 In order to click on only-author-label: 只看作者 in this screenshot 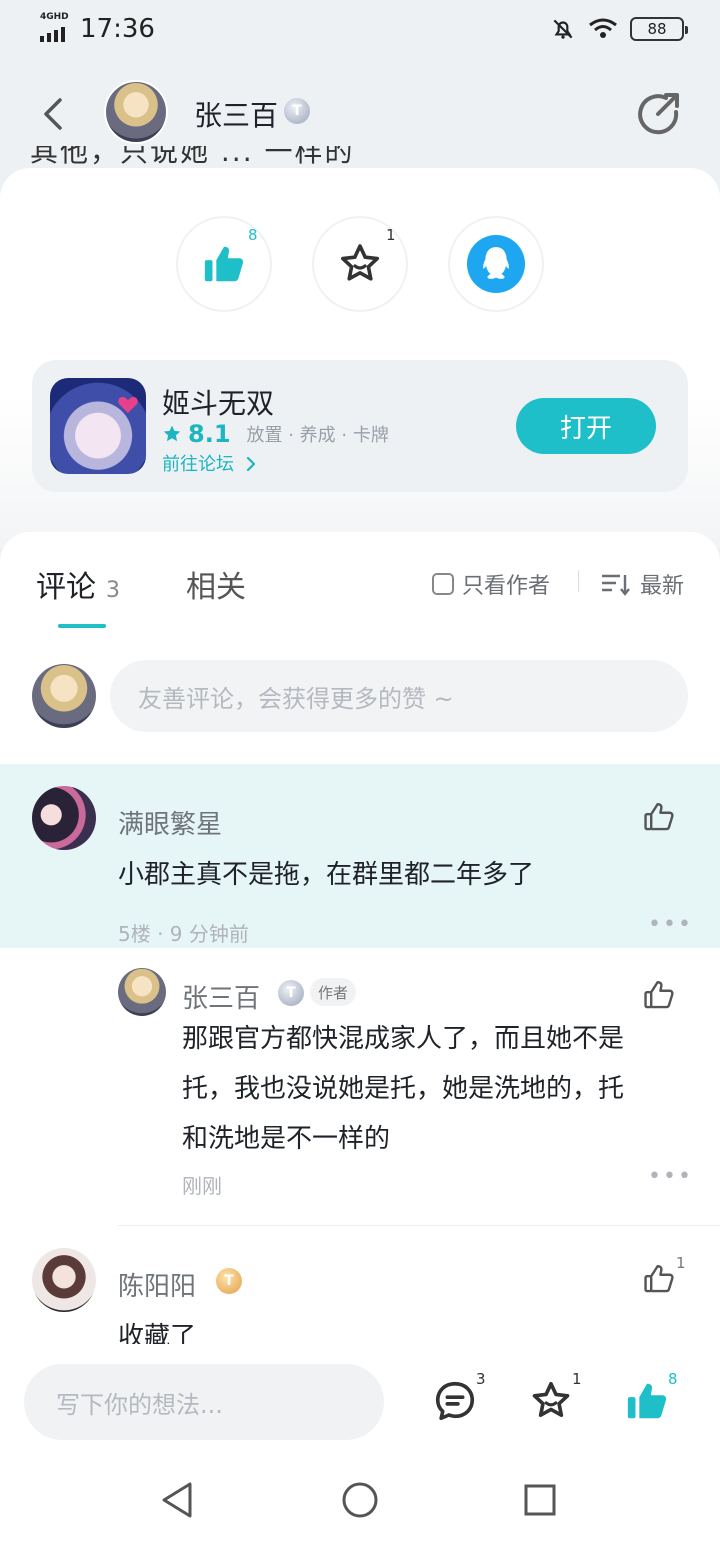, I will do `click(506, 586)`.